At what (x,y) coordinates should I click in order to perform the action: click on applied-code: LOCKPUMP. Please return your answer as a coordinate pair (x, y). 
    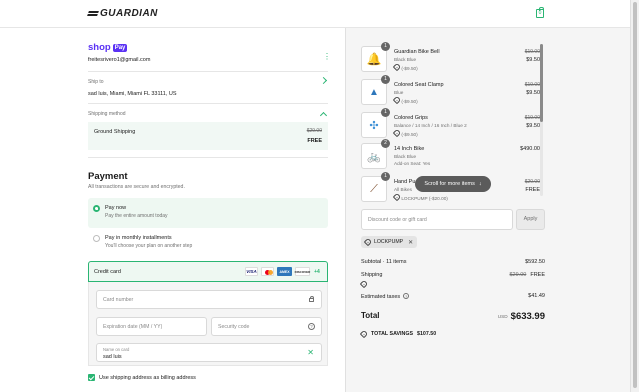
    Looking at the image, I should click on (389, 242).